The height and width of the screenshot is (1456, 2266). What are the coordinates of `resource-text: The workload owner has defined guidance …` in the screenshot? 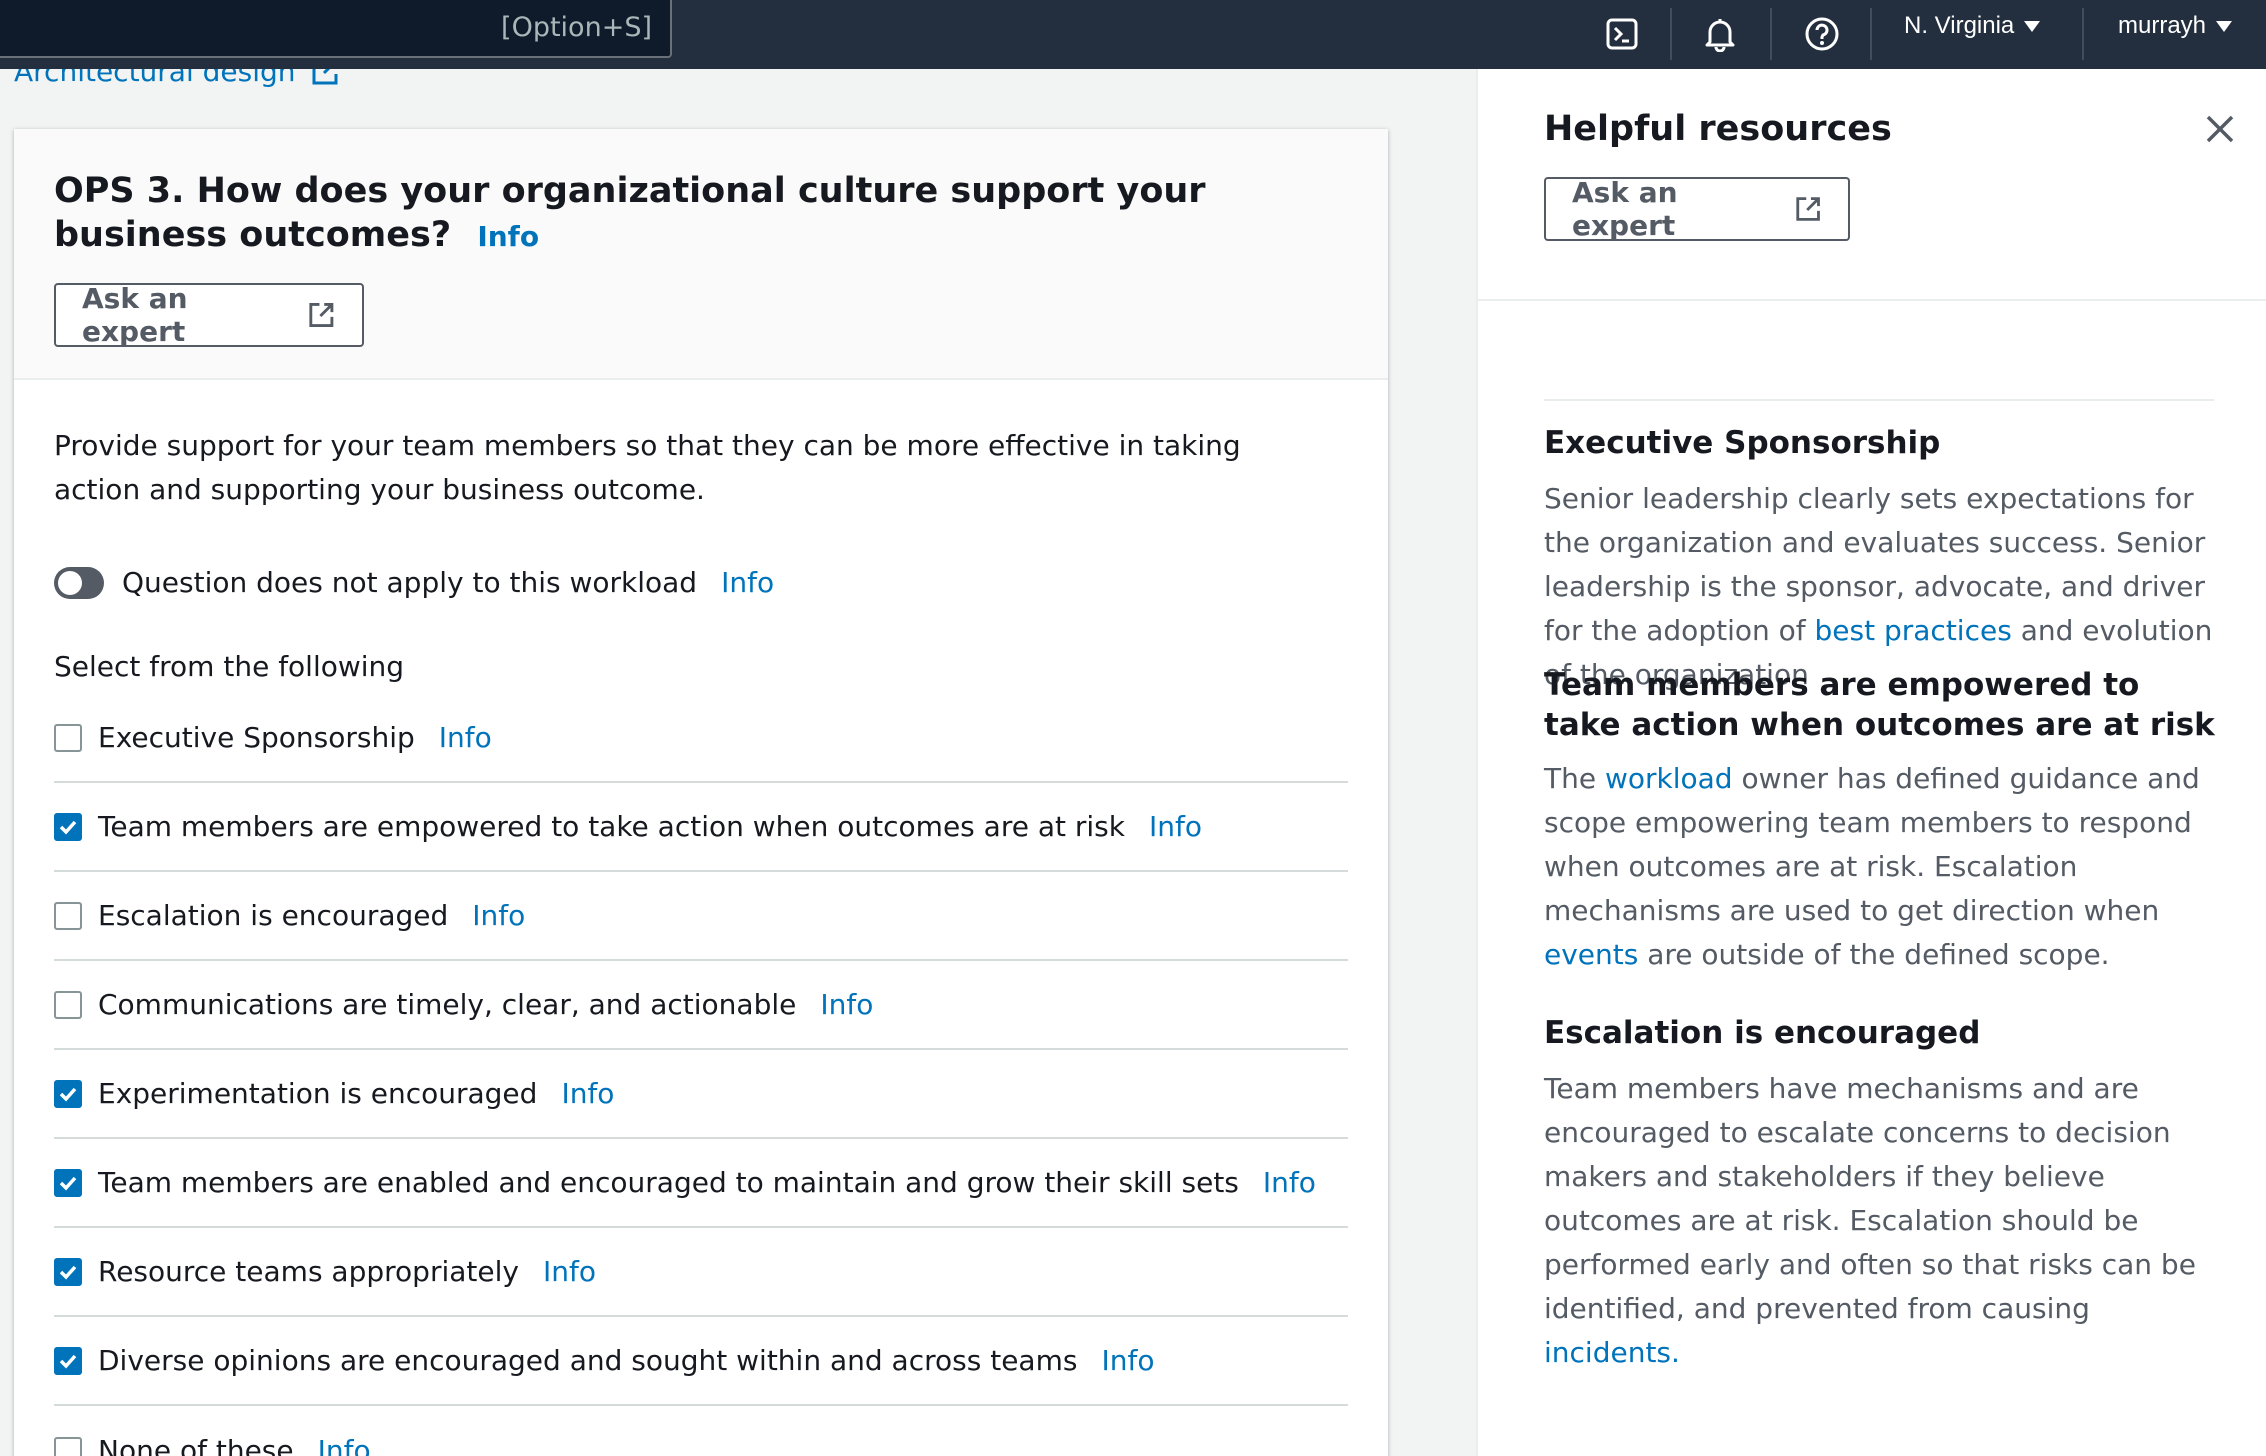 It's located at (1889, 867).